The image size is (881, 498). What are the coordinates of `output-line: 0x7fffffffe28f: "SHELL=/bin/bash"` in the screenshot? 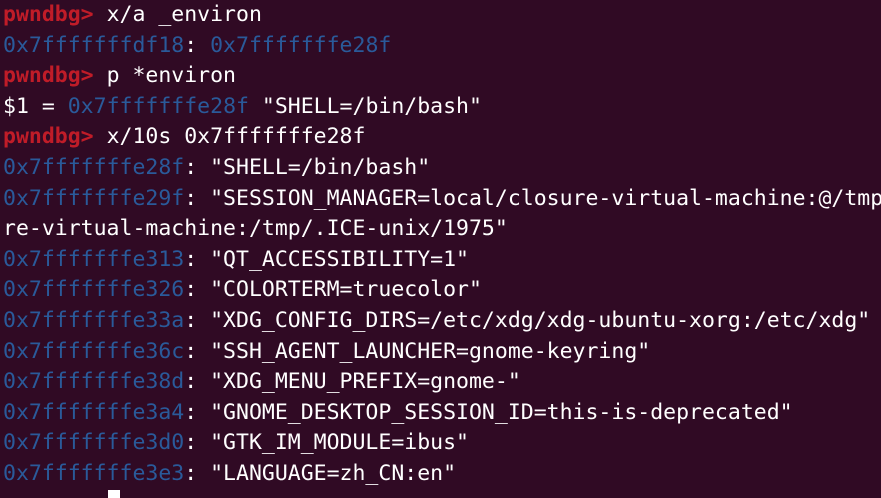 It's located at (442, 168).